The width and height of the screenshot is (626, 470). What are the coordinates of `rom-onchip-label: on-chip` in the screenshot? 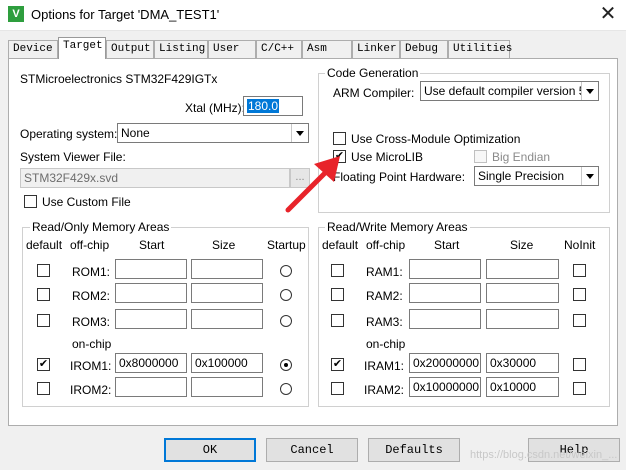 It's located at (92, 344).